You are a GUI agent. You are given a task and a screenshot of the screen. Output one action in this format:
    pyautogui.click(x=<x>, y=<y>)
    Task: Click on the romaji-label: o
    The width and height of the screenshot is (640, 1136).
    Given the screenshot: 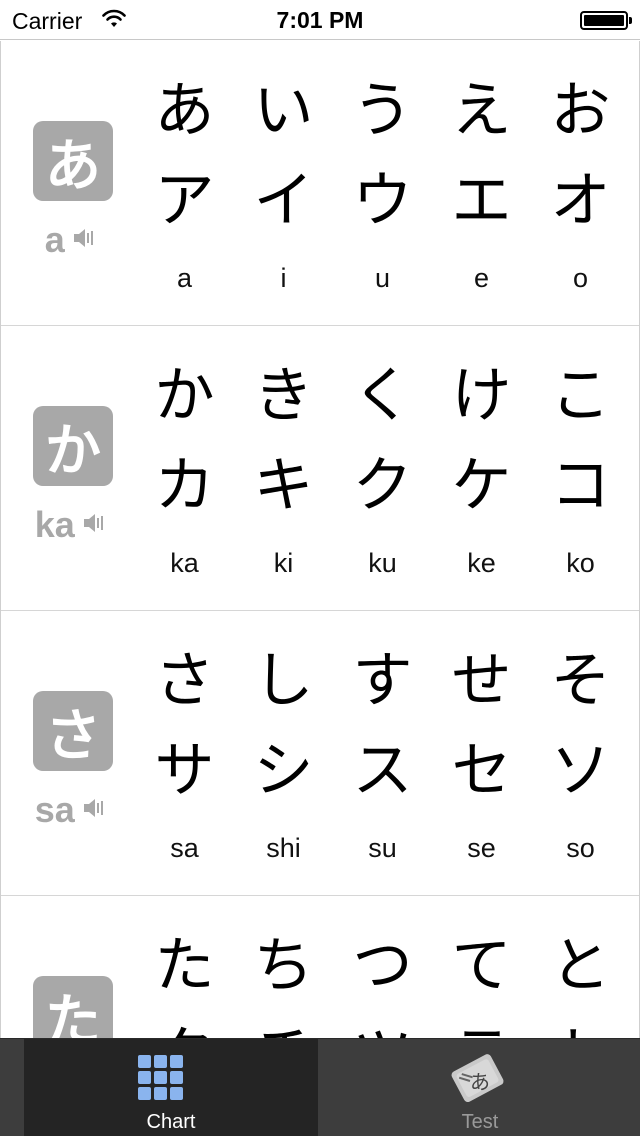 What is the action you would take?
    pyautogui.click(x=580, y=278)
    